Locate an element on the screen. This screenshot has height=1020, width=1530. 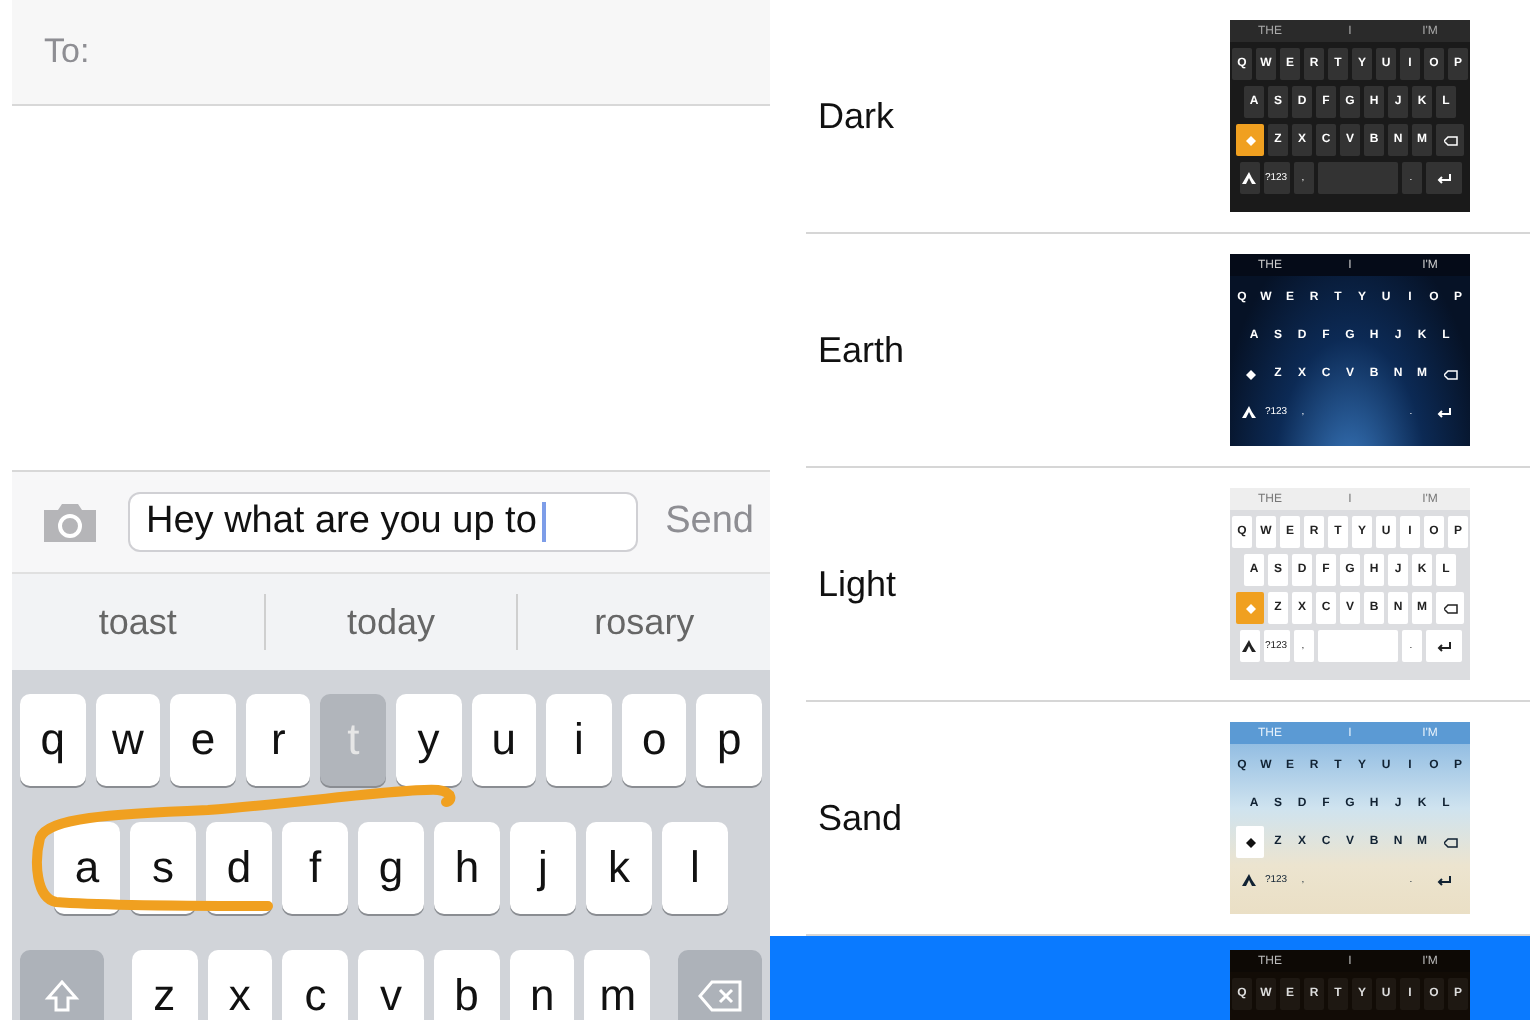
shift-key is located at coordinates (62, 985).